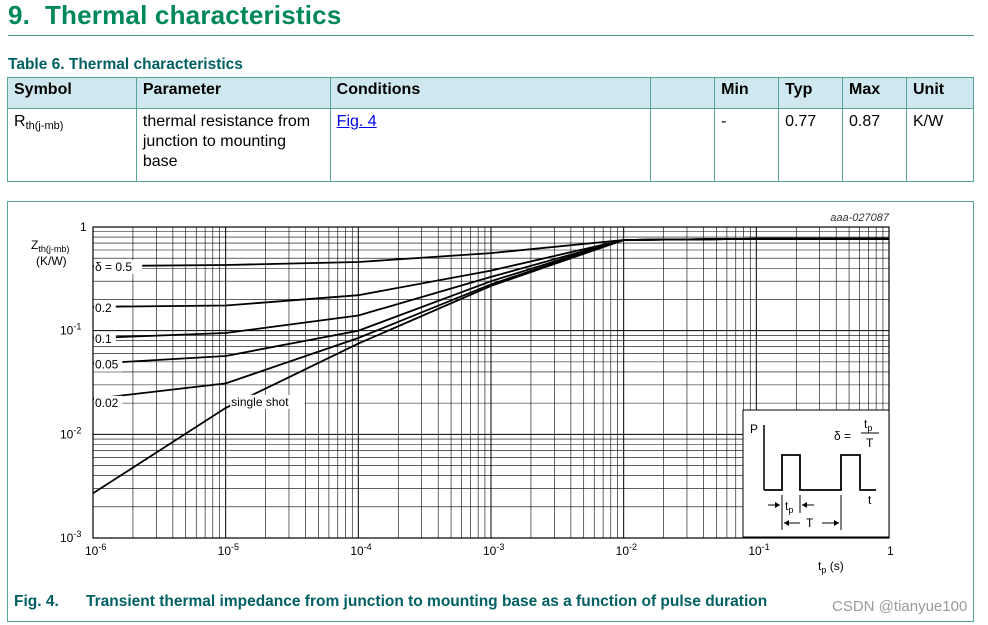 This screenshot has width=988, height=625. I want to click on series-label: 0.05, so click(107, 365).